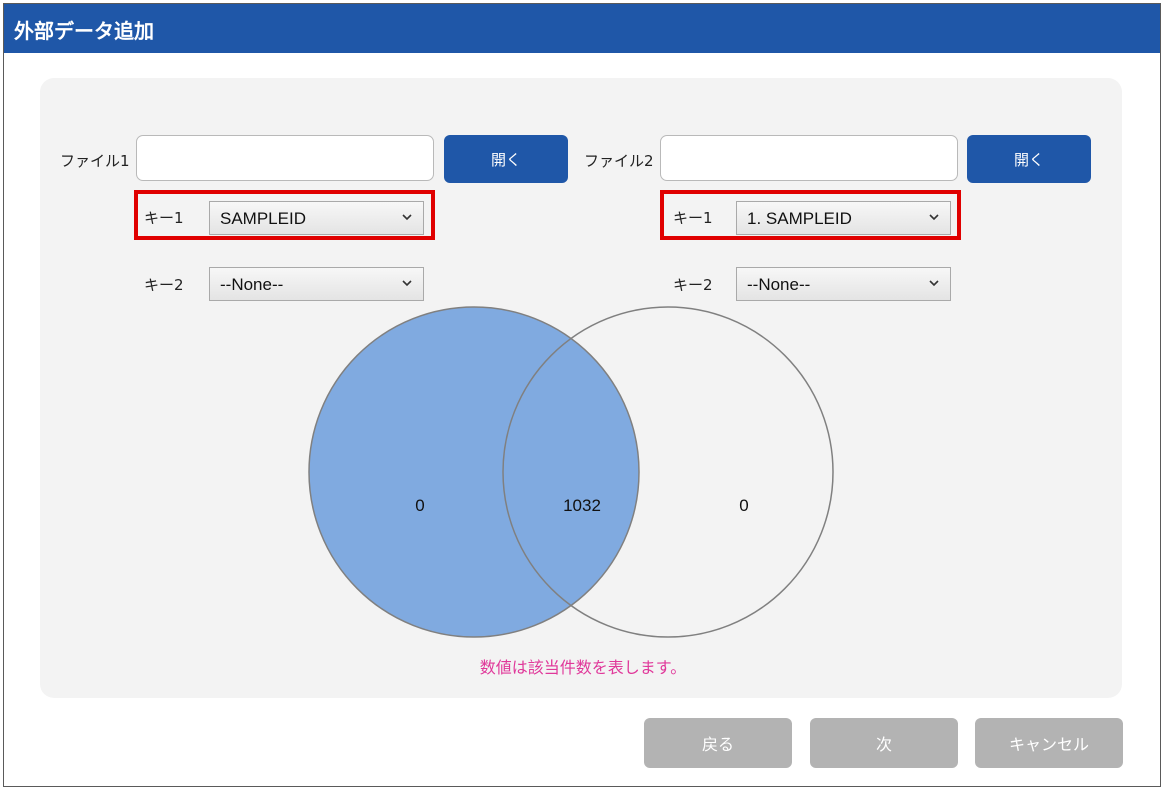 The image size is (1166, 792). What do you see at coordinates (583, 667) in the screenshot?
I see `count-note: 数値は該当件数を表します。` at bounding box center [583, 667].